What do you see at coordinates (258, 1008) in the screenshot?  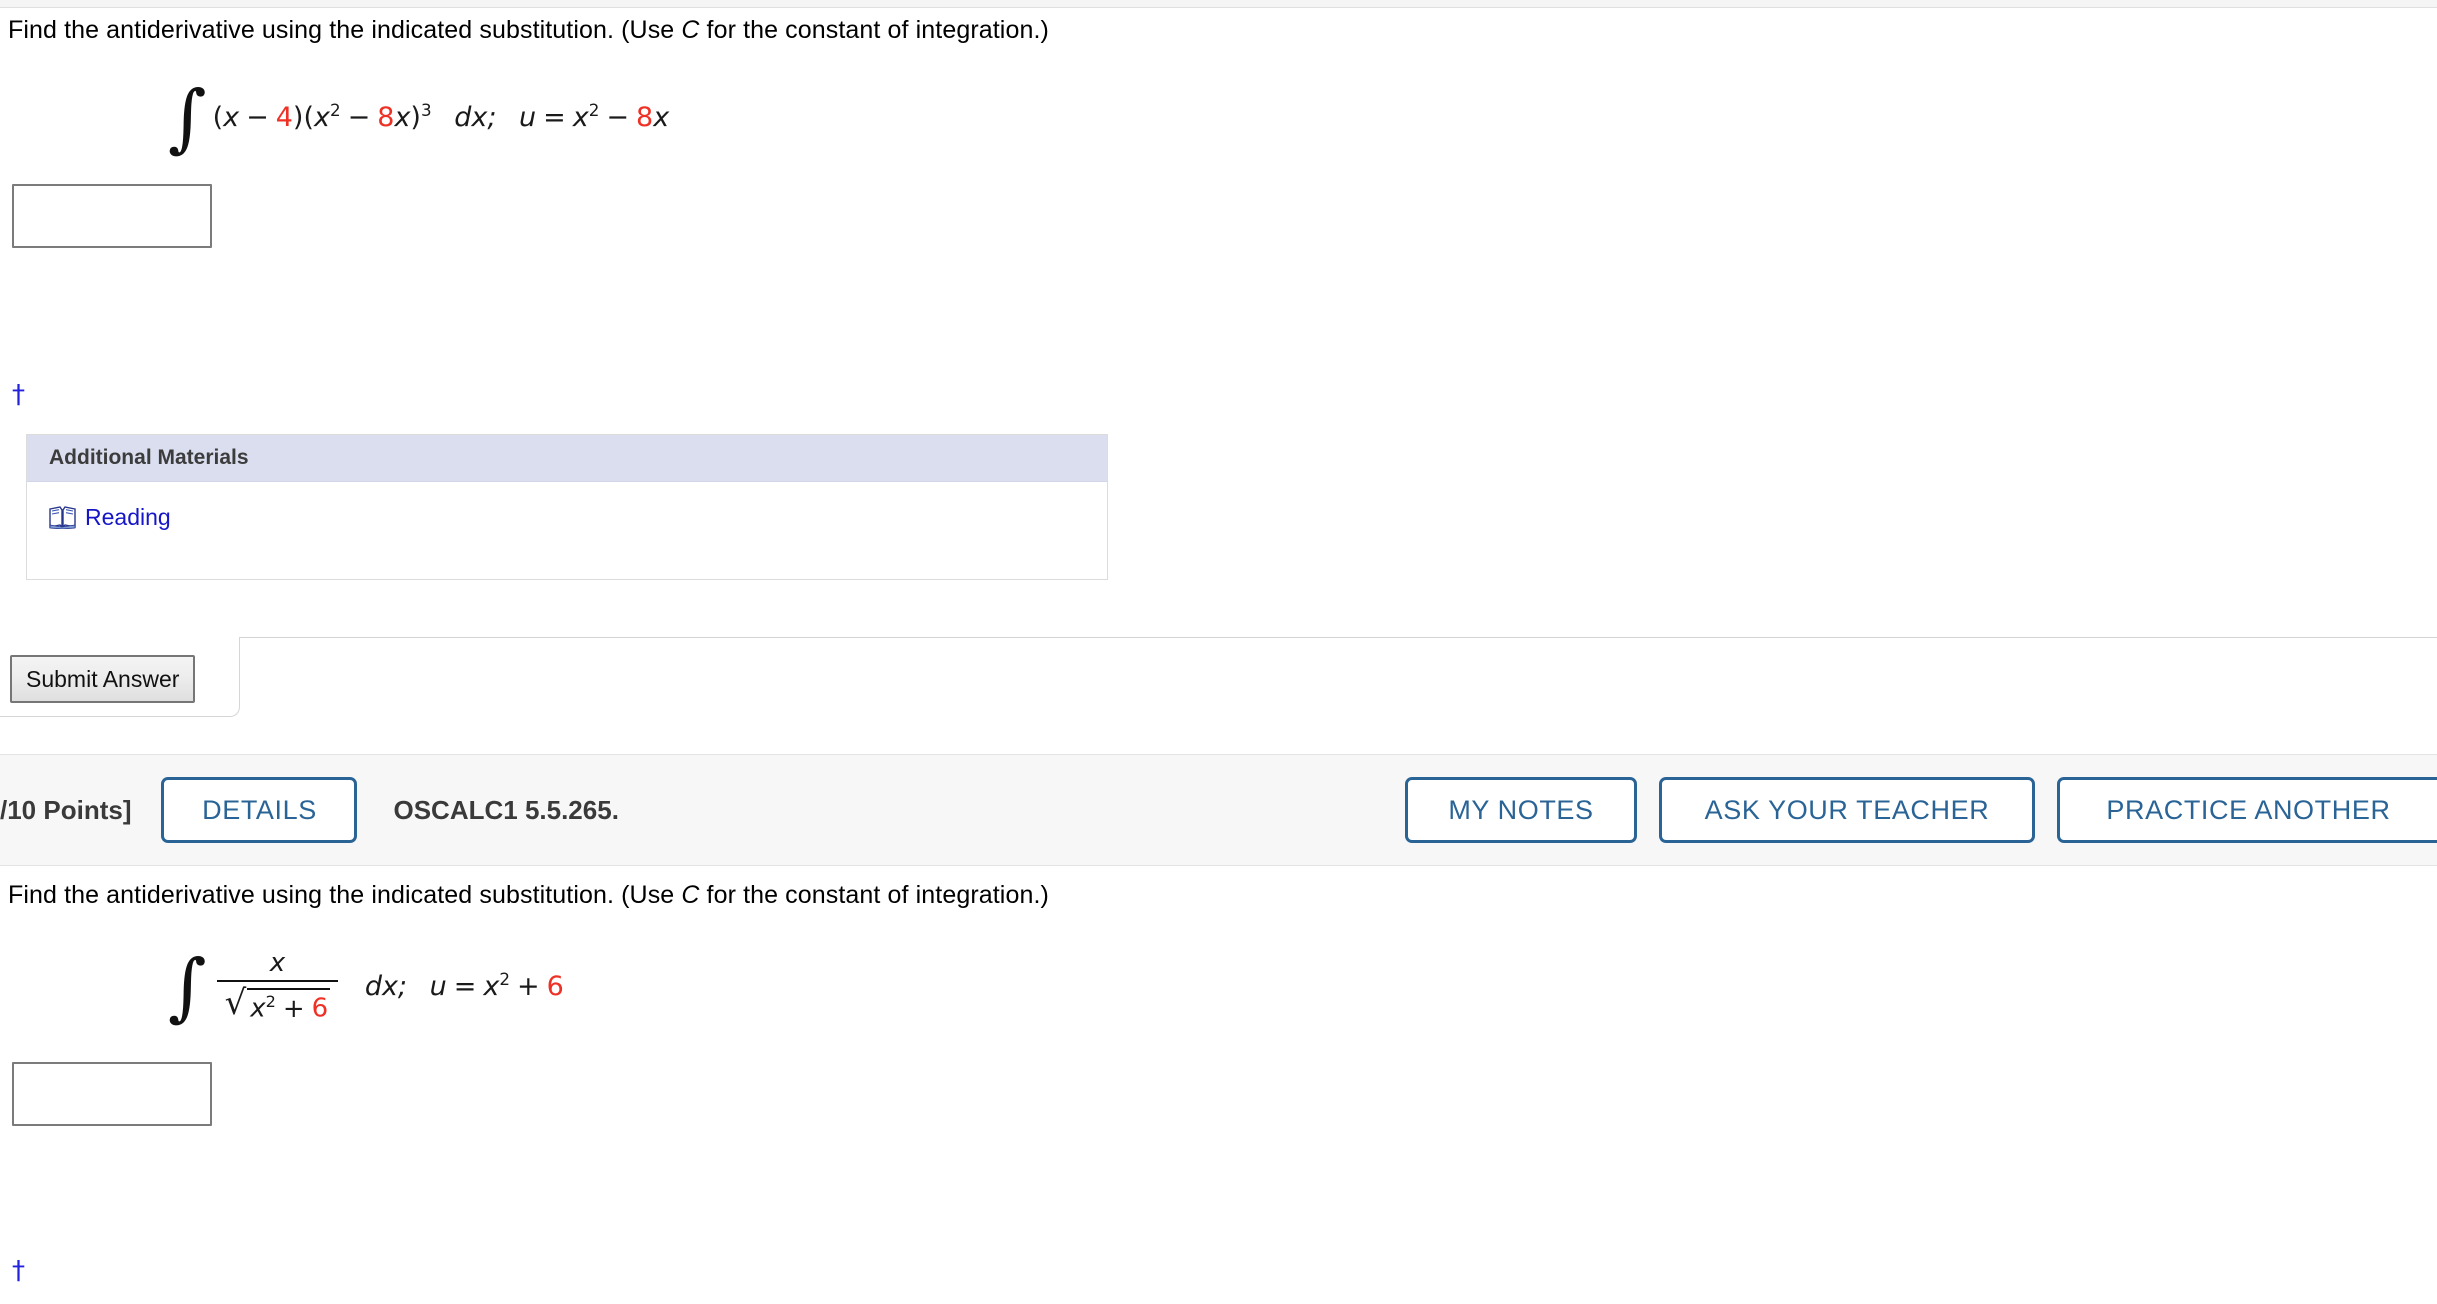 I see `denom-var-x: x` at bounding box center [258, 1008].